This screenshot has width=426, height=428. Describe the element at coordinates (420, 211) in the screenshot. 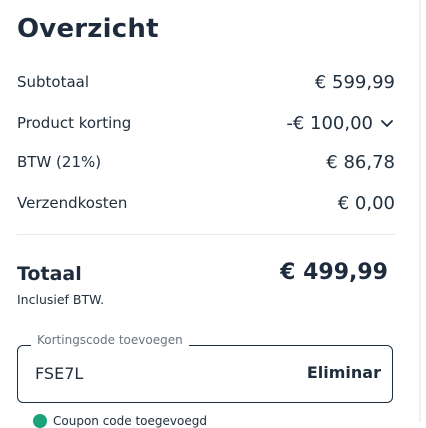

I see `panel-edge` at that location.